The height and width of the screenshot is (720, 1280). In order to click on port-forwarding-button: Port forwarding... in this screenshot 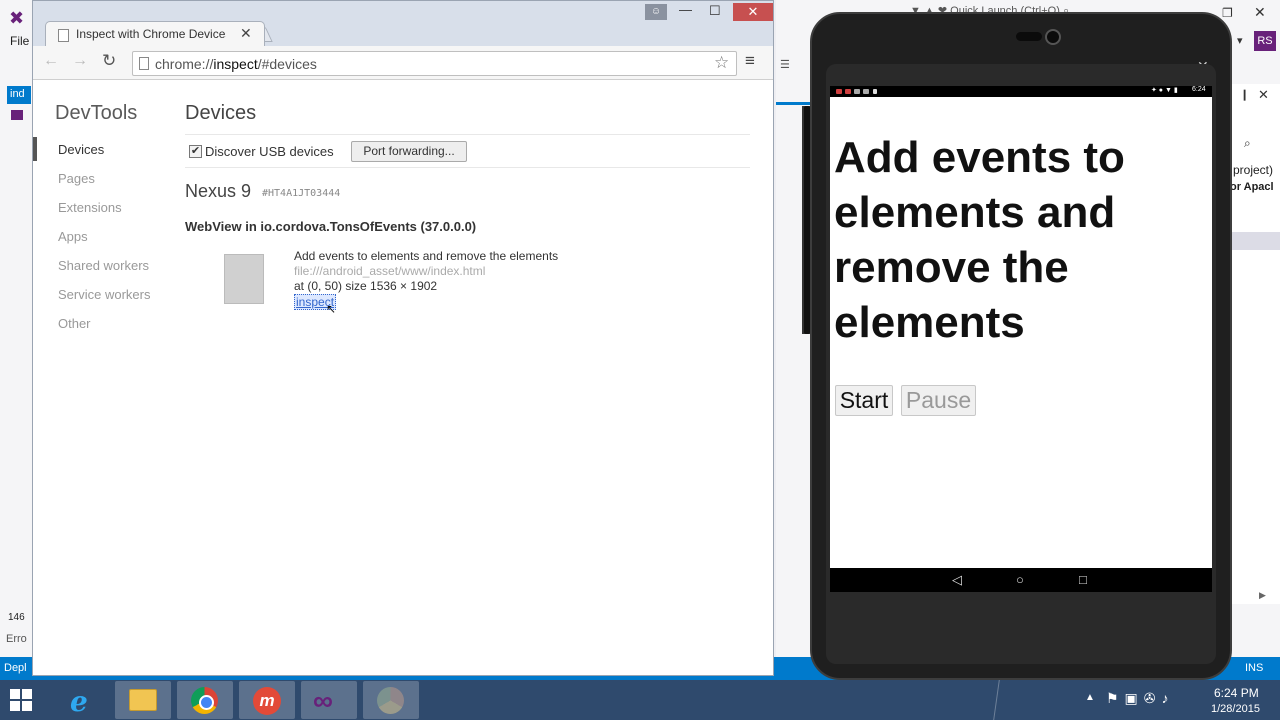, I will do `click(409, 151)`.